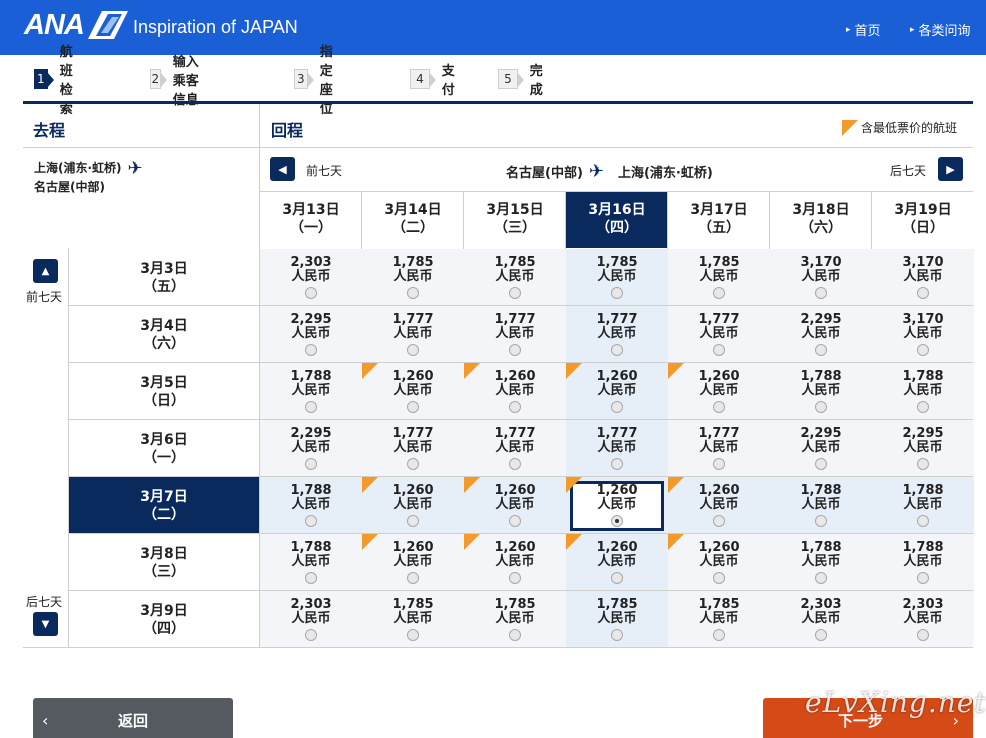 The height and width of the screenshot is (738, 986). I want to click on outbound-date-row-header: 3月4日 （六）, so click(164, 334).